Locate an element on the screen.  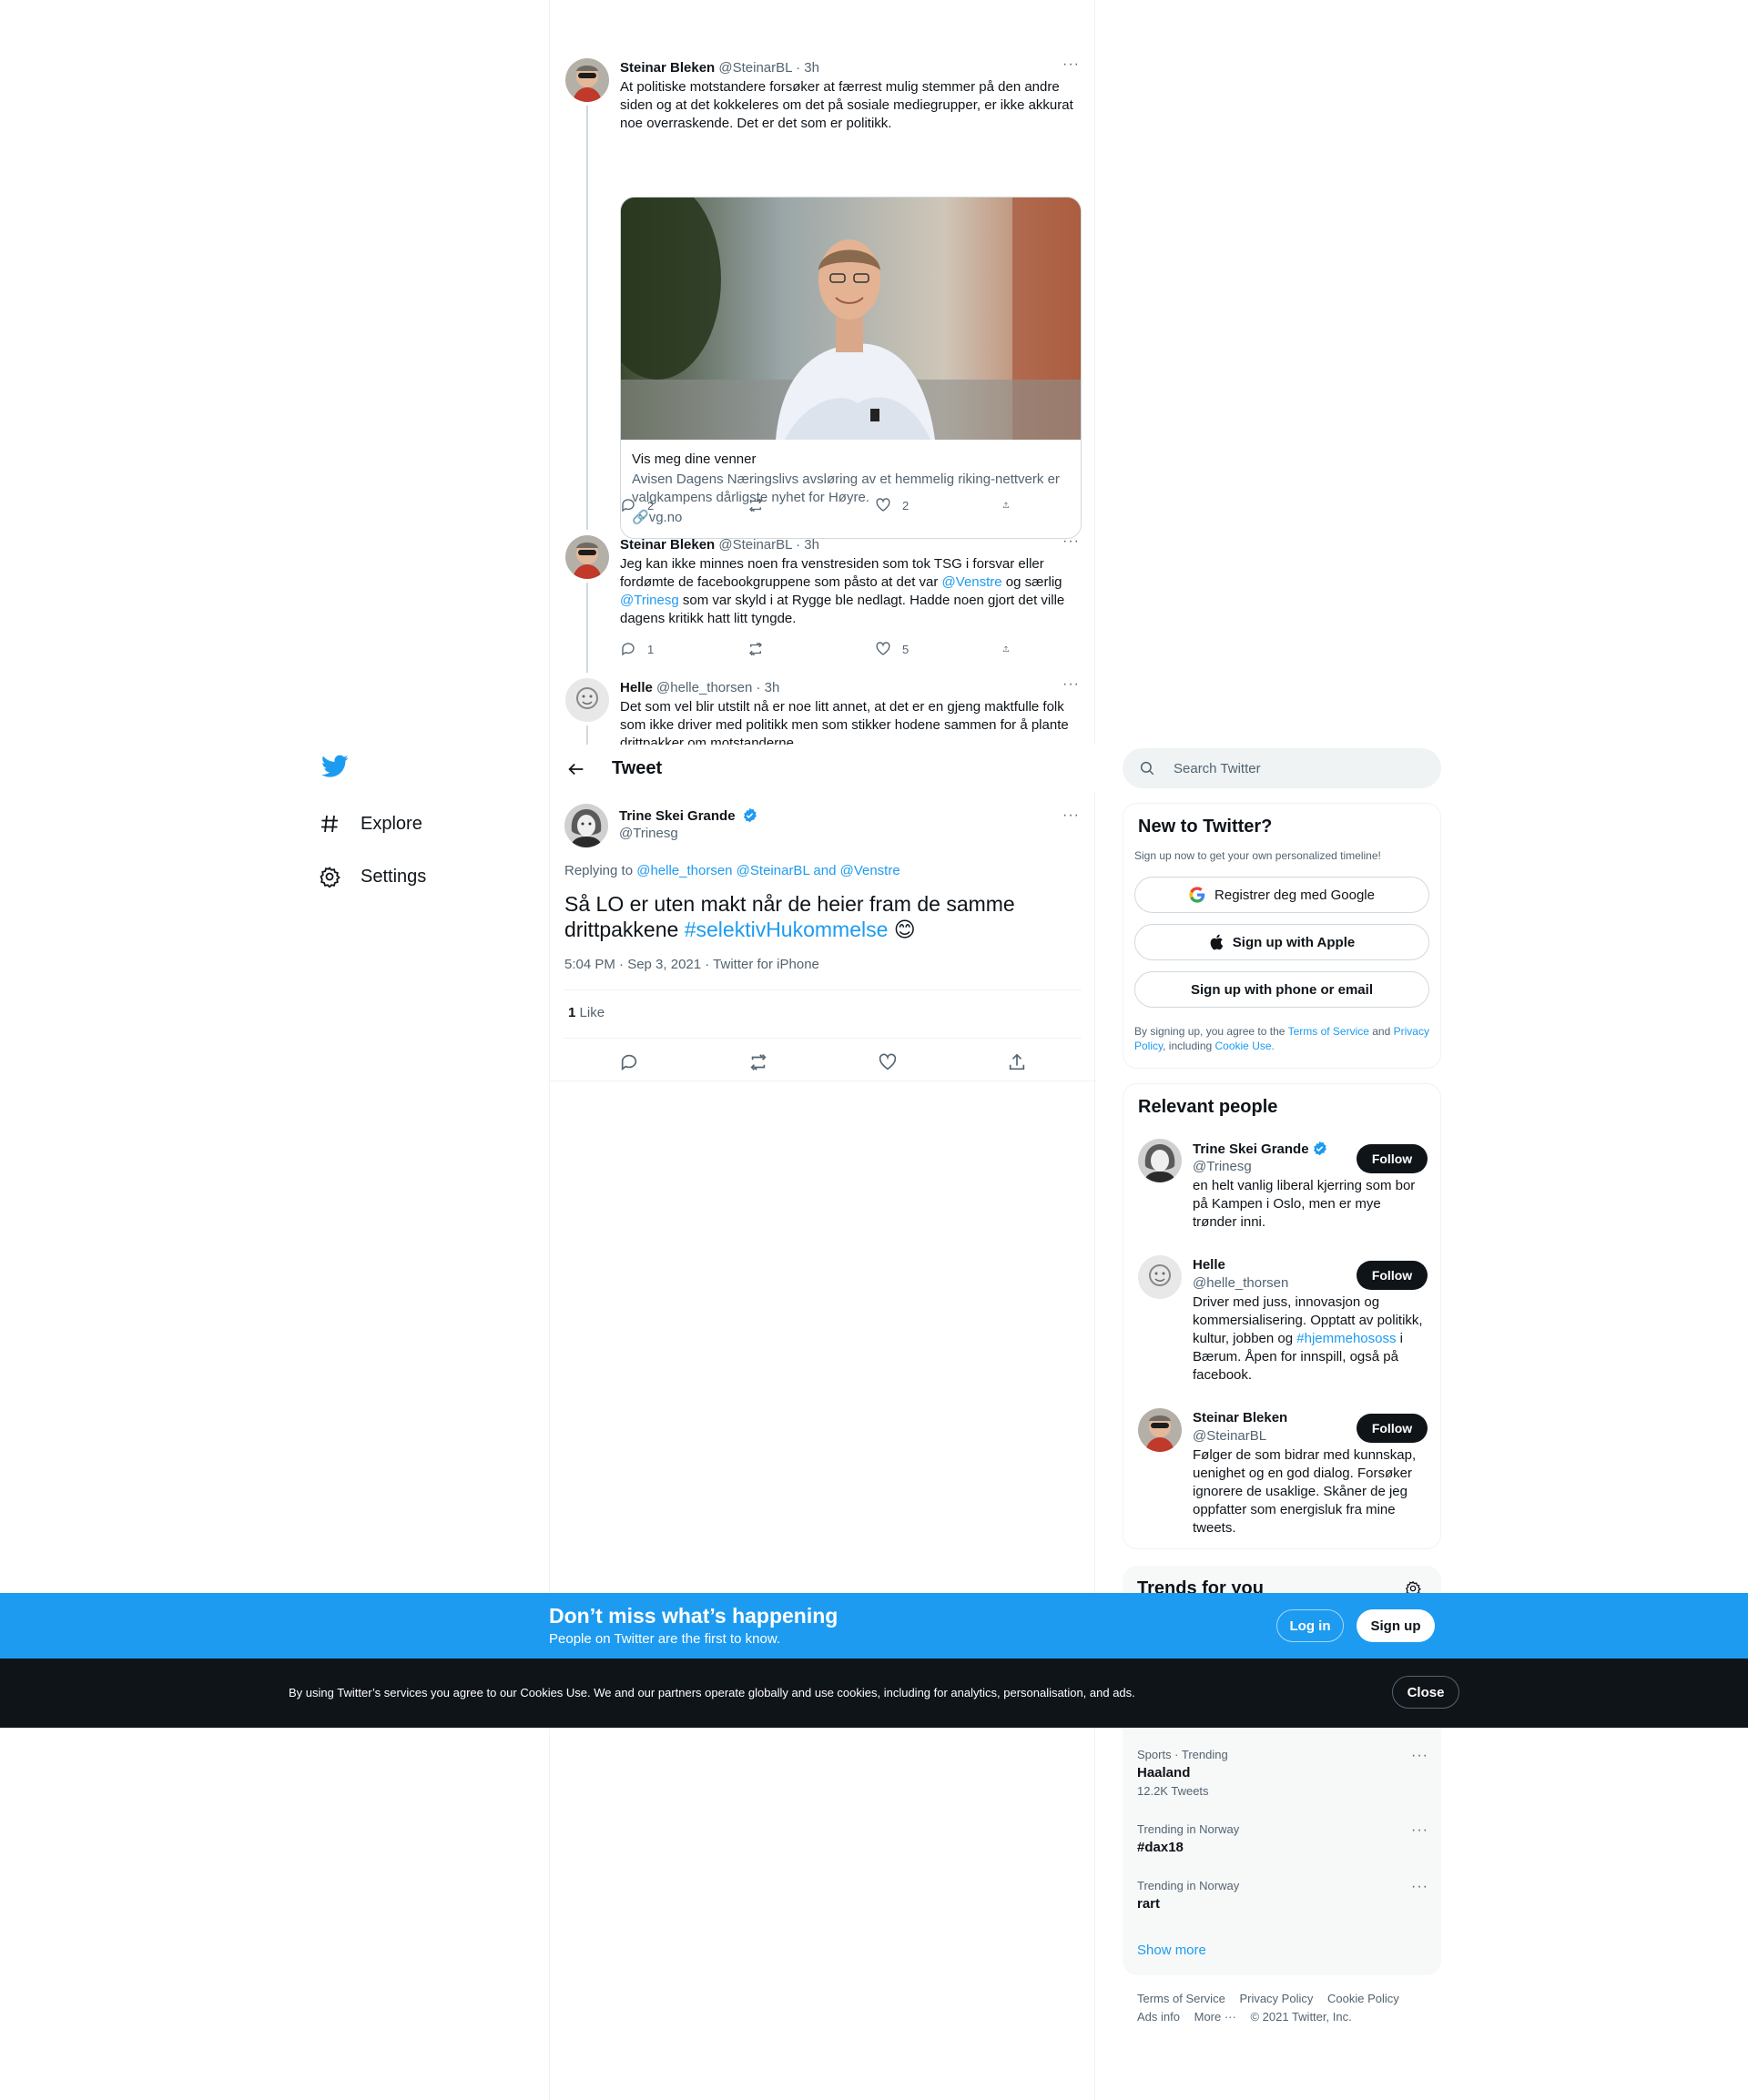
footer-link: Cookie Policy is located at coordinates (1363, 1998).